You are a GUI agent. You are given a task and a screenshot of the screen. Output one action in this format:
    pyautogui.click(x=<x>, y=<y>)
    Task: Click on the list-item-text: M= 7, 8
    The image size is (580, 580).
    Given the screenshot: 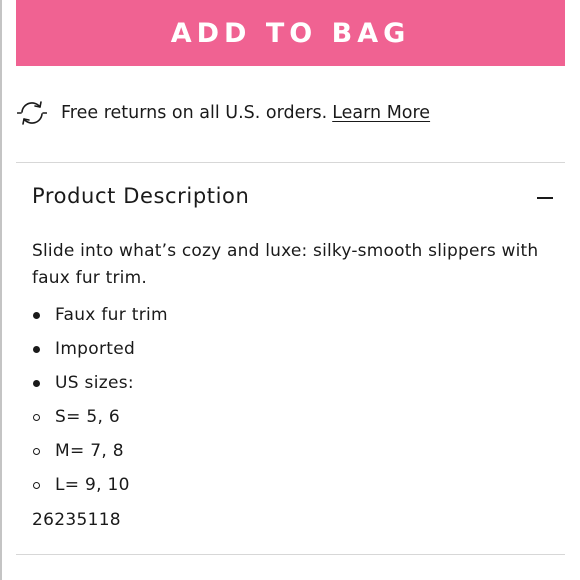 What is the action you would take?
    pyautogui.click(x=89, y=451)
    